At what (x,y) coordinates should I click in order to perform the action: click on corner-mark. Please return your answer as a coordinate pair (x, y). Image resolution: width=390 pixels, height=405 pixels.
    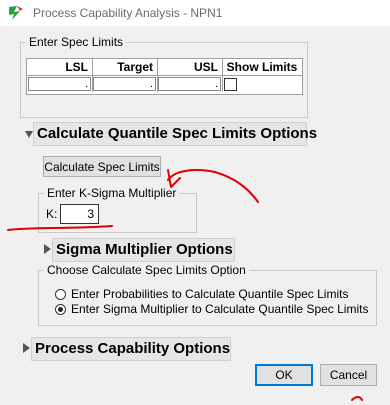
    Looking at the image, I should click on (357, 398).